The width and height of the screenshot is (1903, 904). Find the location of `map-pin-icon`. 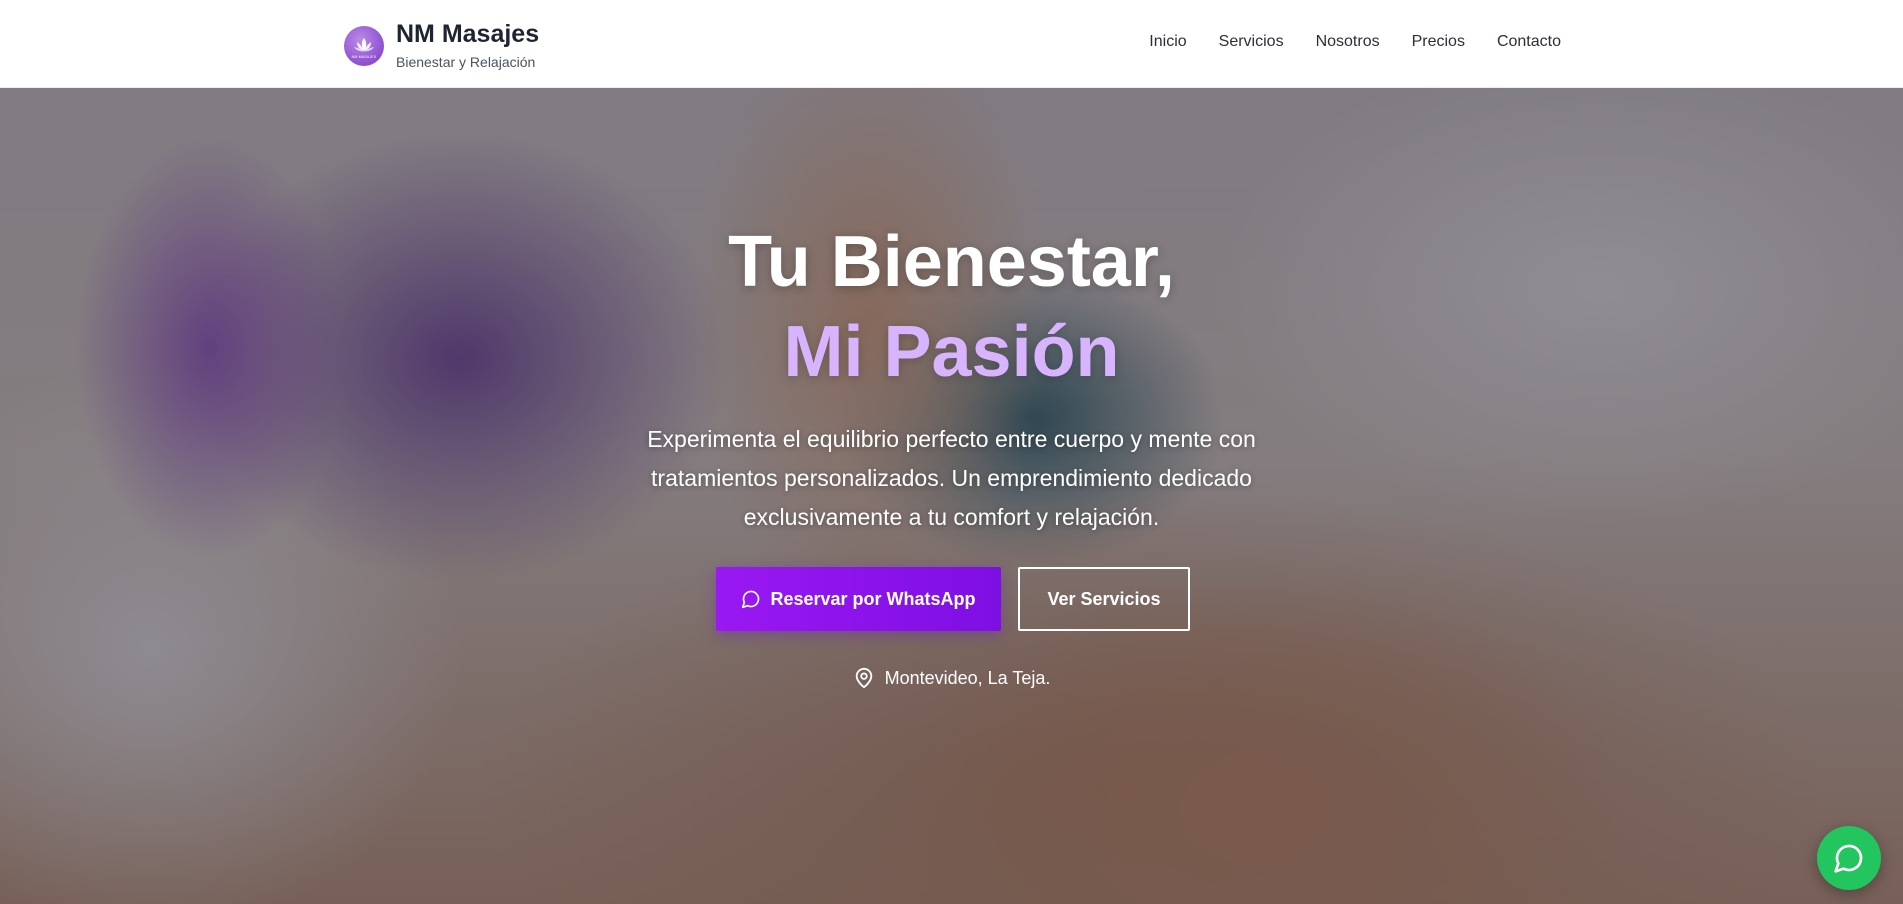

map-pin-icon is located at coordinates (863, 678).